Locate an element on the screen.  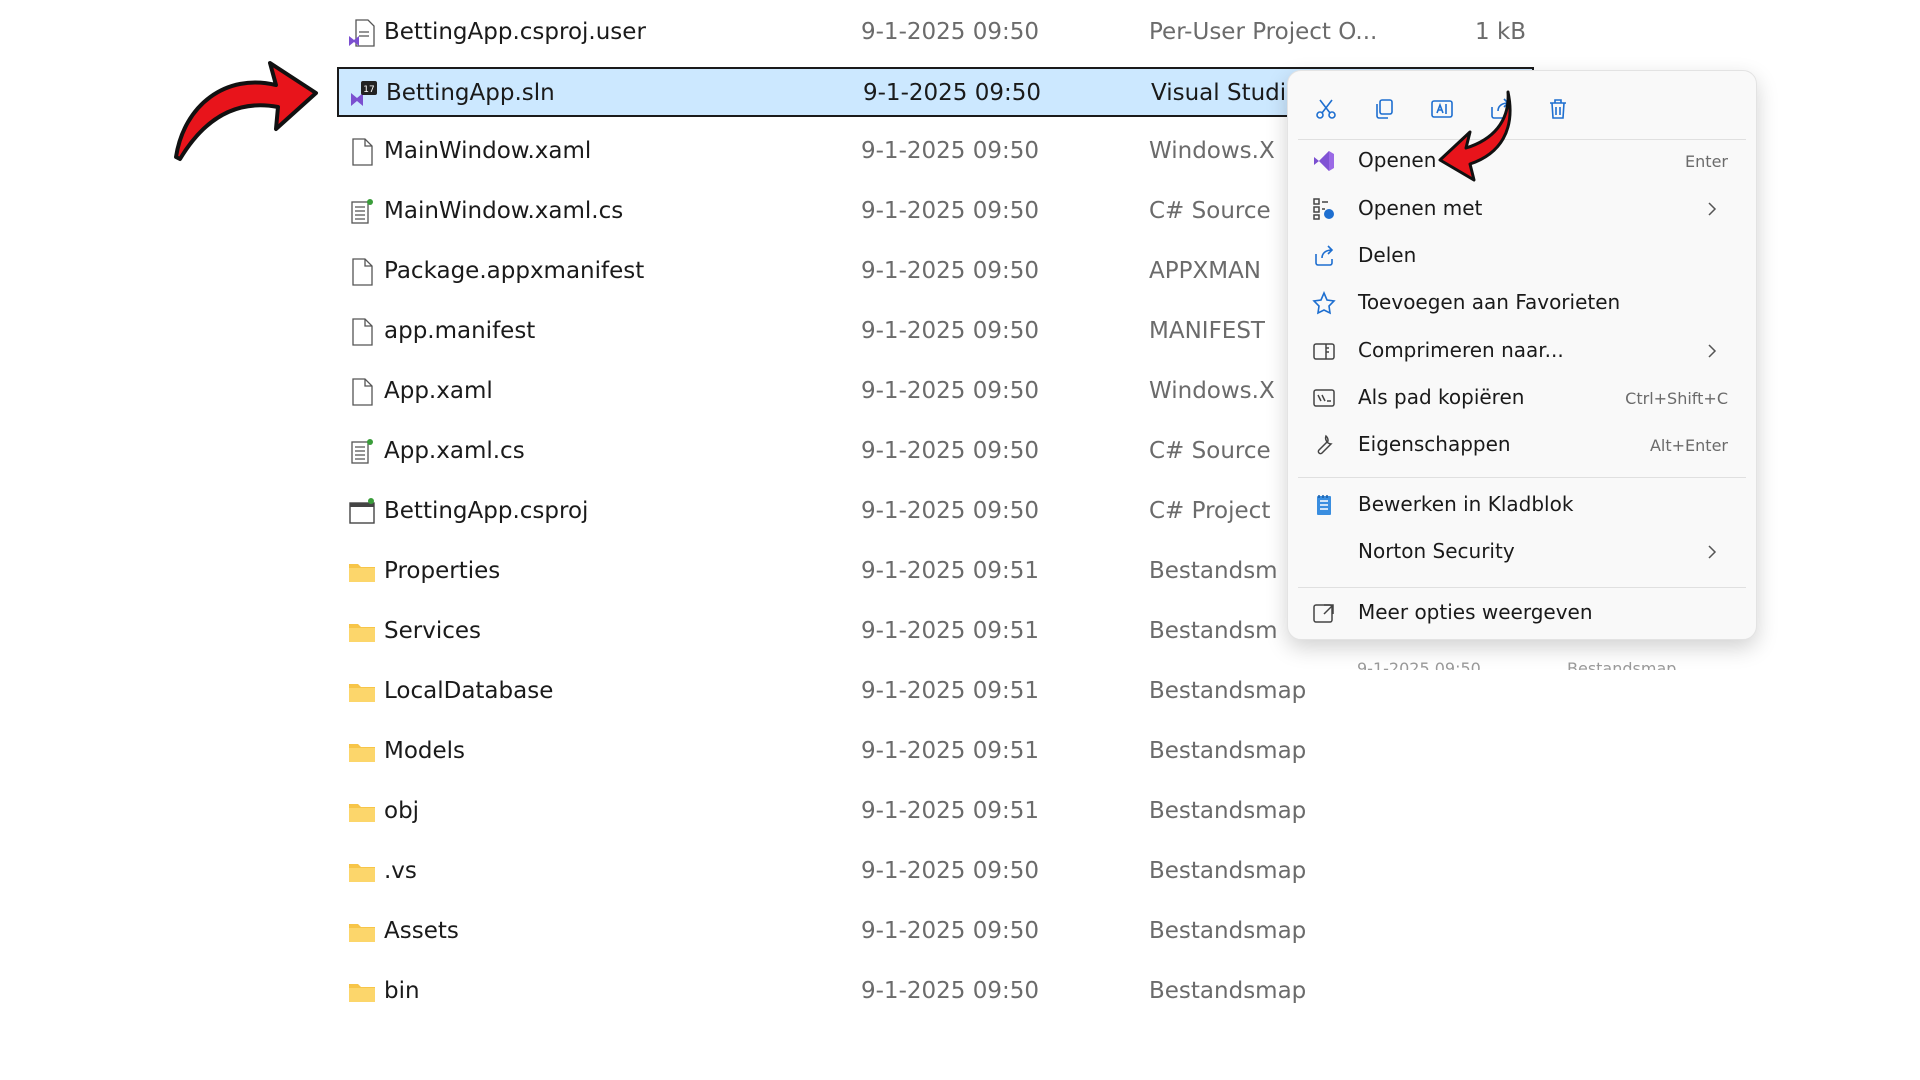
file-type: Visual Studio is located at coordinates (1221, 93).